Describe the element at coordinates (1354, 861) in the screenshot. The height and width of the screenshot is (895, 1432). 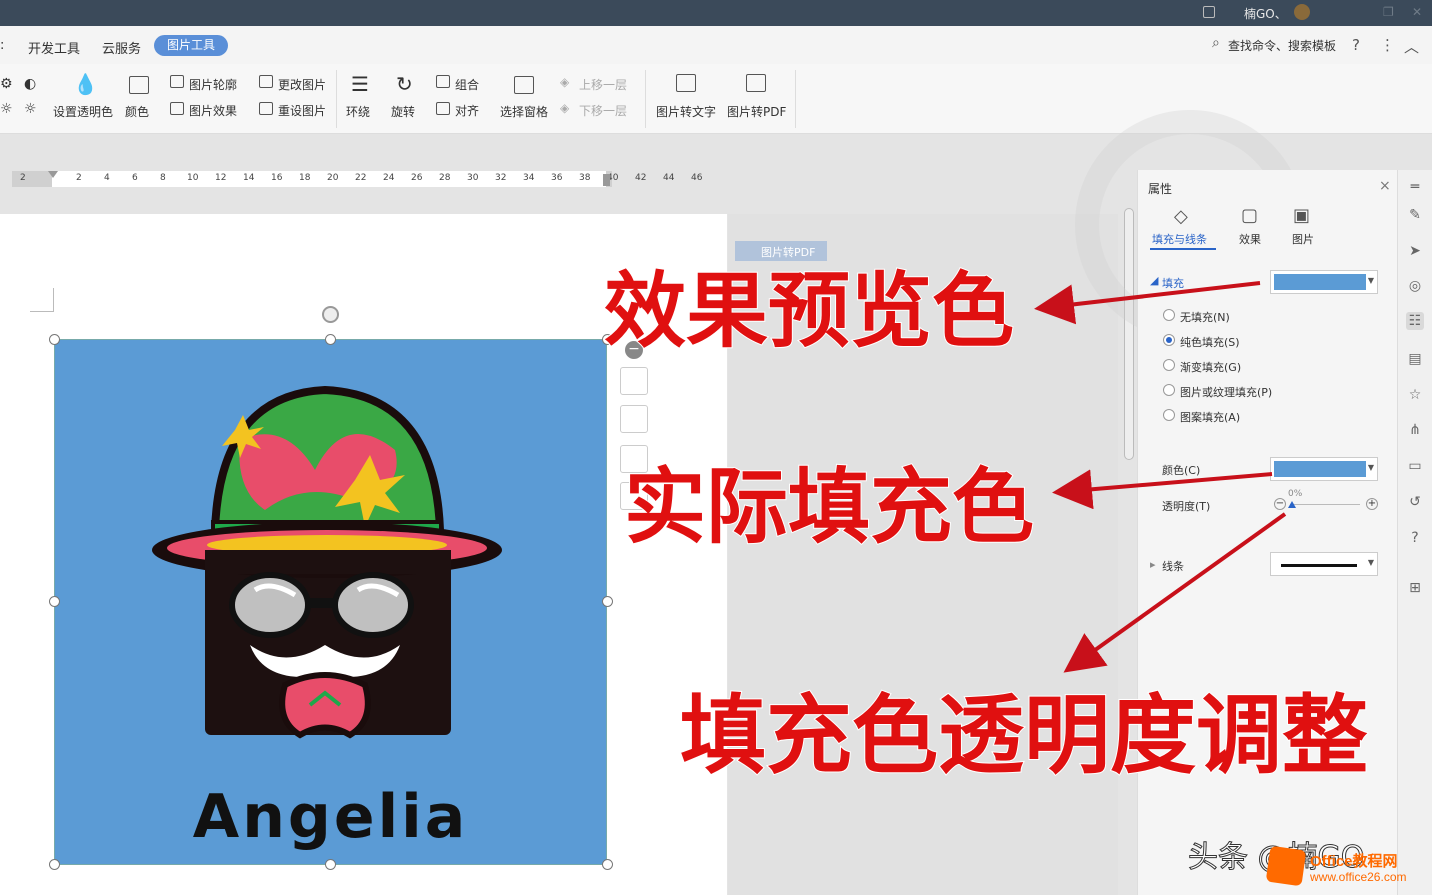
I see `site-name: Office教程网` at that location.